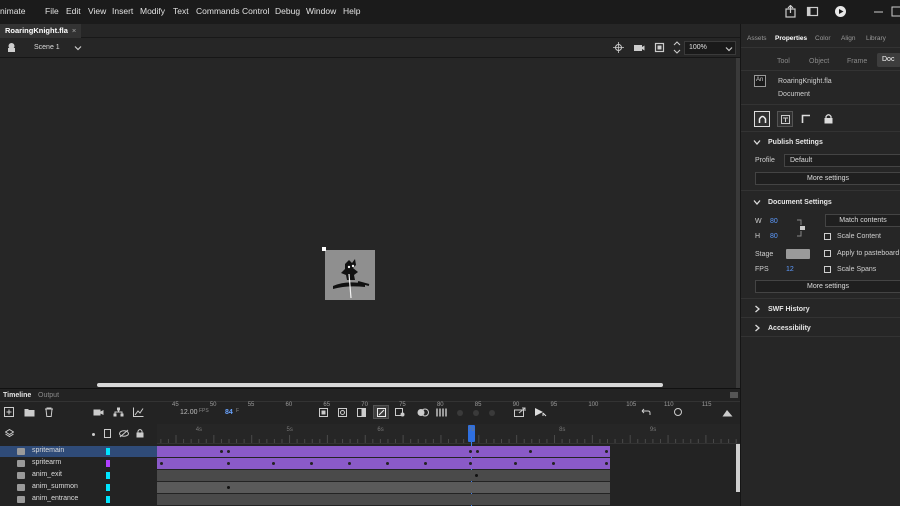 This screenshot has height=506, width=900. I want to click on fps-value: 12.00, so click(189, 412).